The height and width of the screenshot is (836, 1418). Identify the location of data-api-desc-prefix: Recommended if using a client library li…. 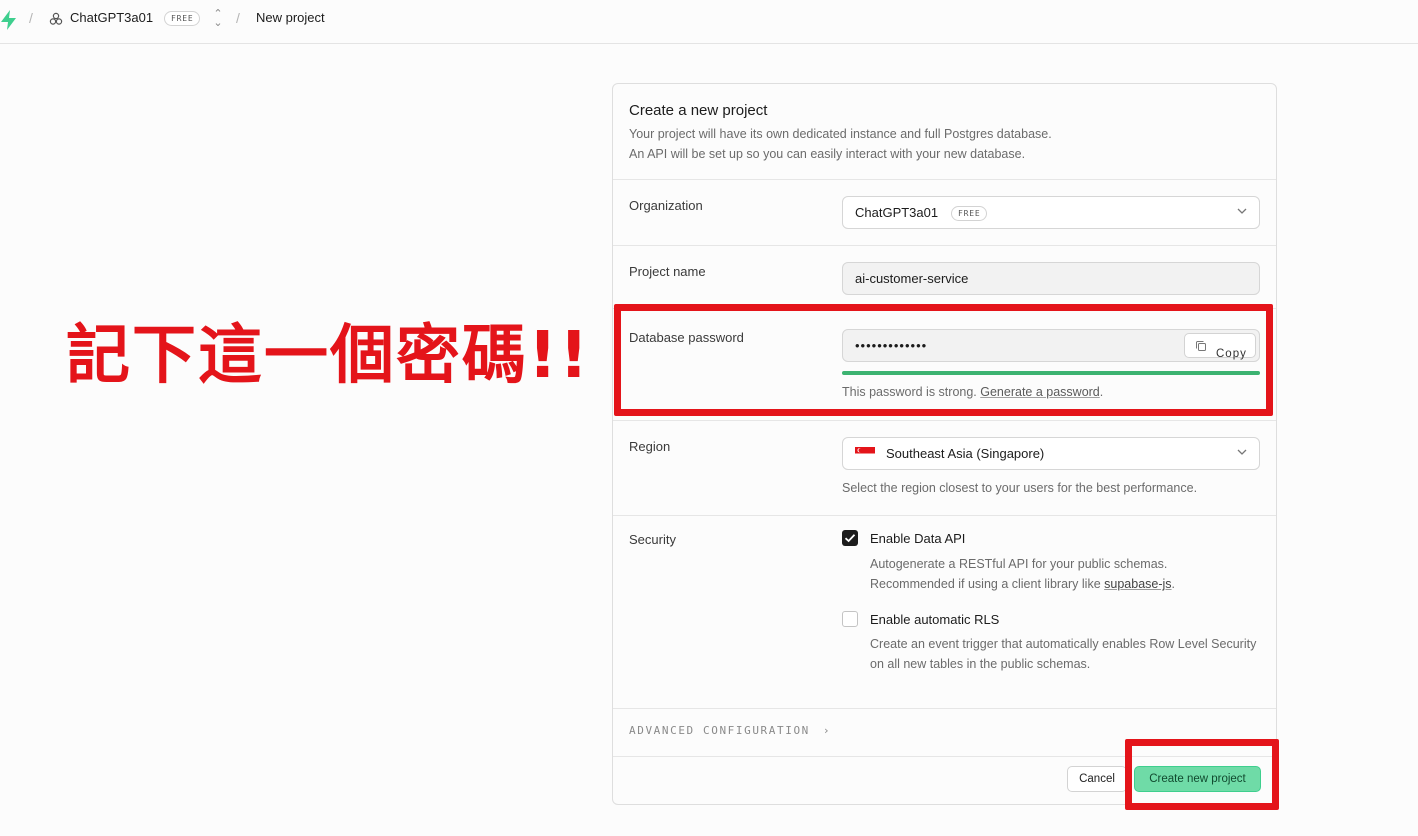
(987, 584).